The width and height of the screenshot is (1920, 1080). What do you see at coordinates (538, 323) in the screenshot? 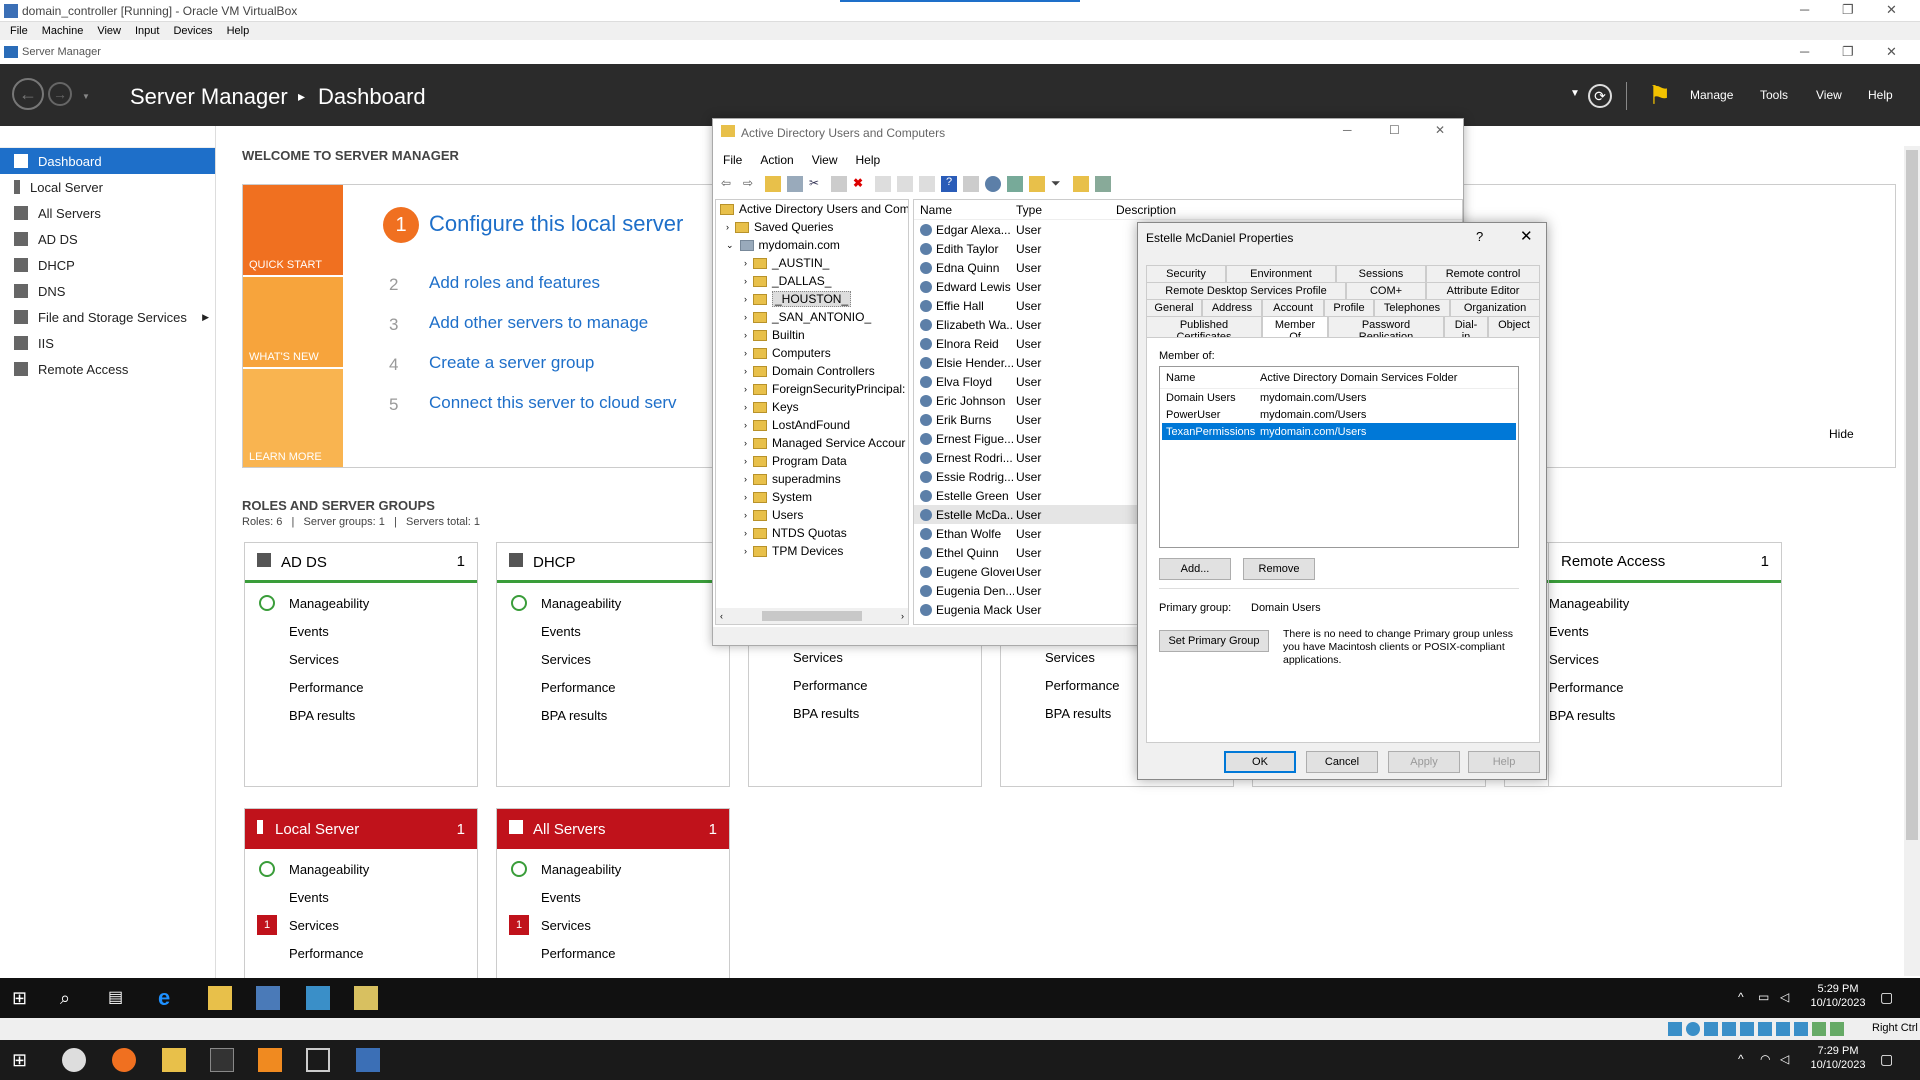
I see `add-servers-link: Add other servers to manage` at bounding box center [538, 323].